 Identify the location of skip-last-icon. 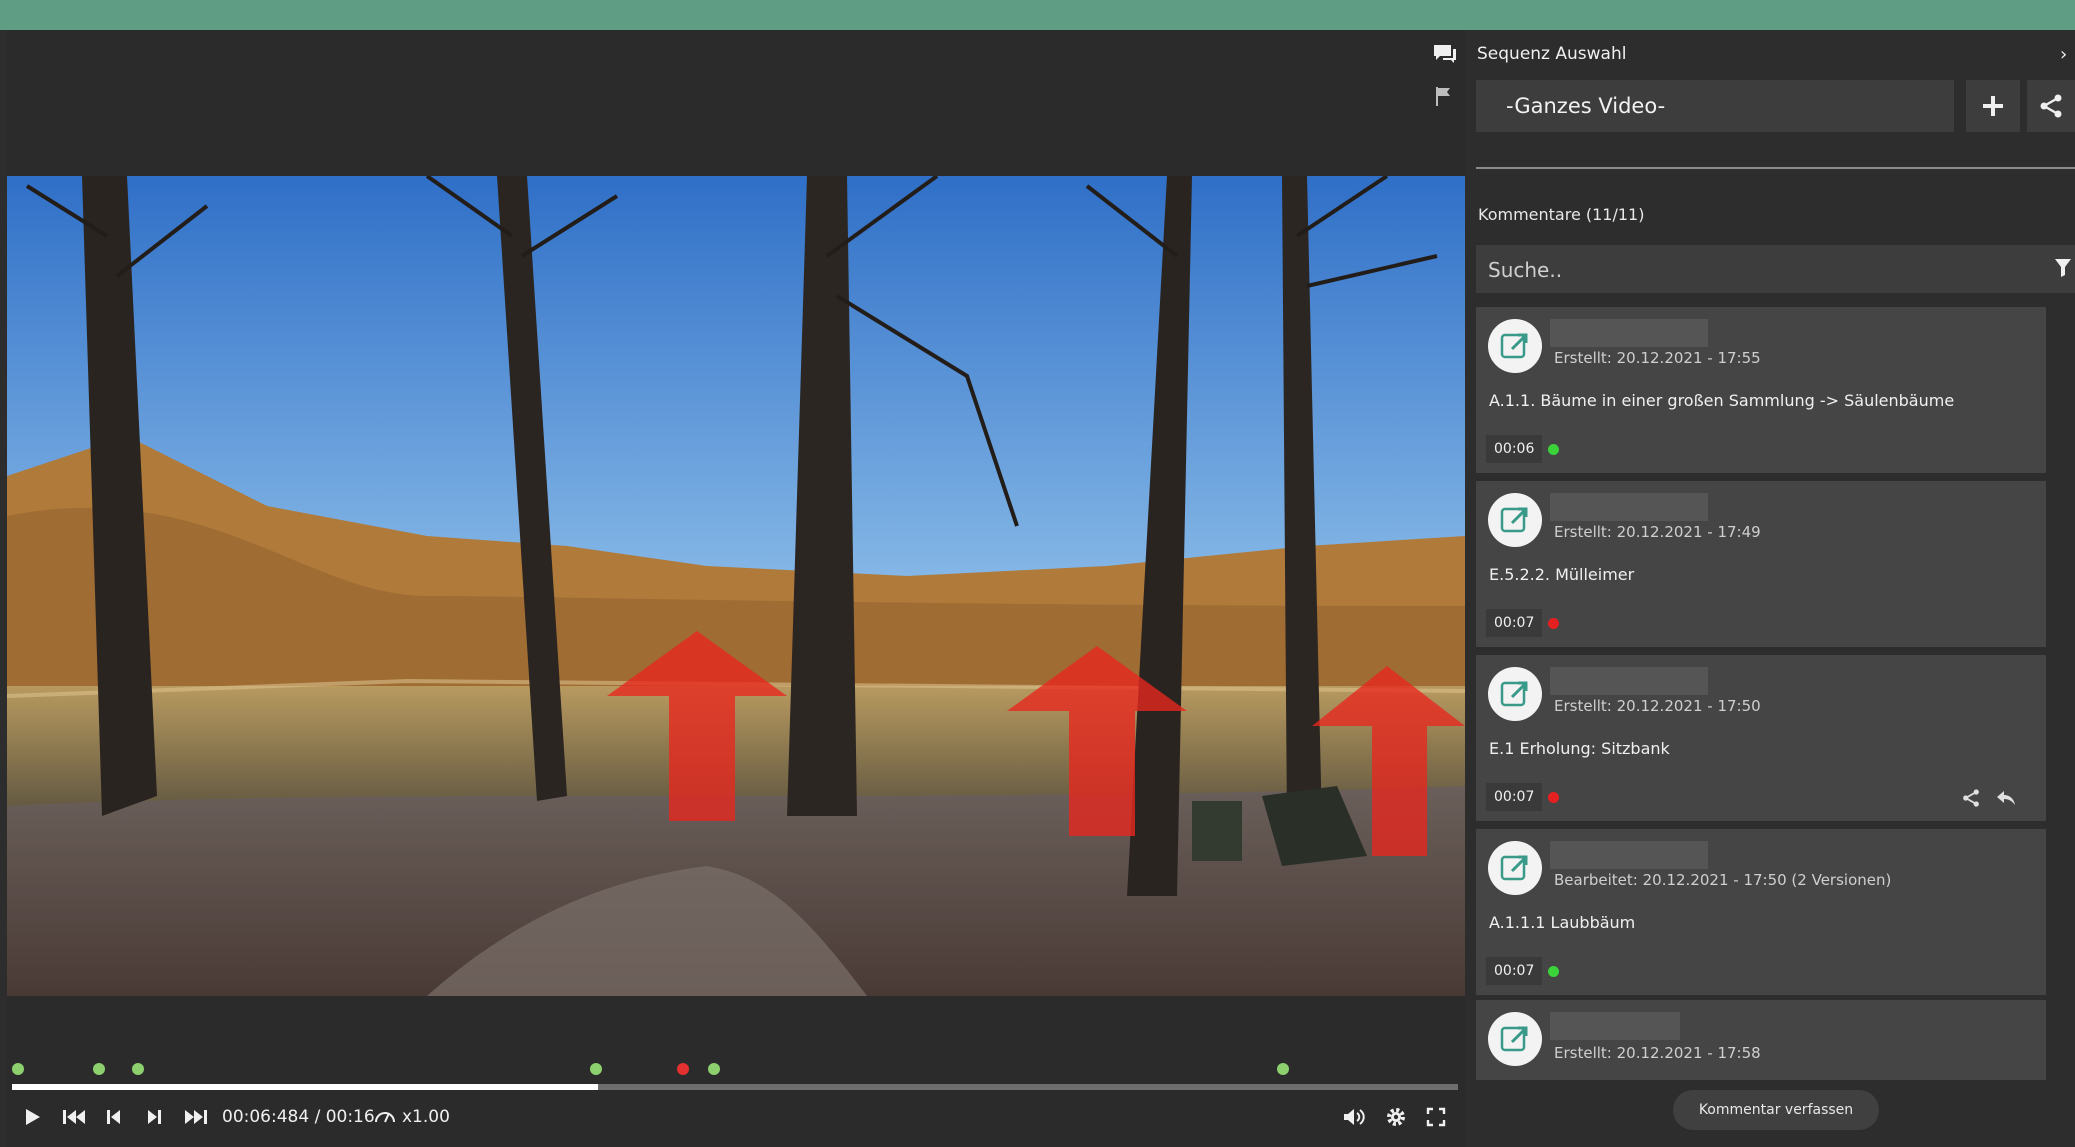
(196, 1117).